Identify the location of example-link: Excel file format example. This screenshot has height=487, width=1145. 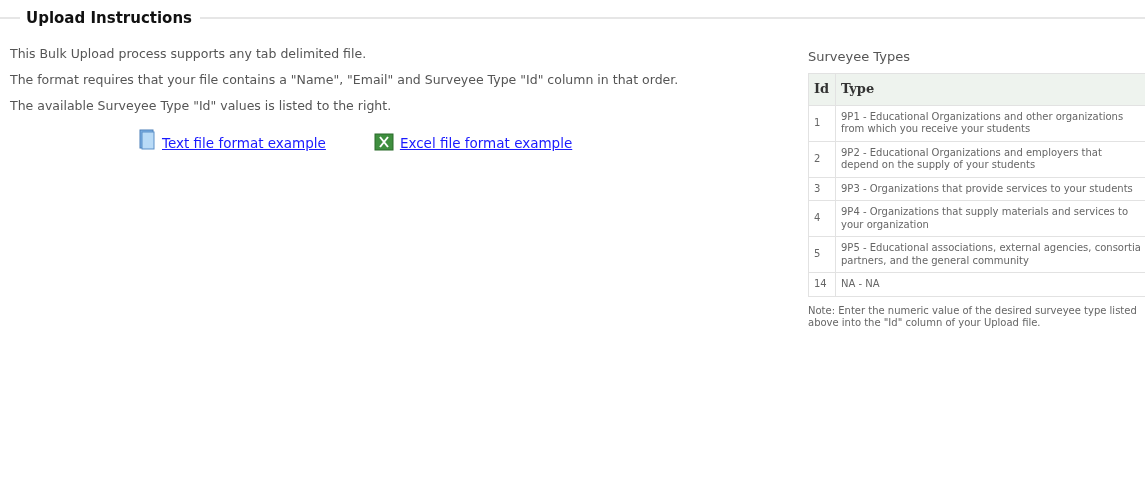
(486, 143).